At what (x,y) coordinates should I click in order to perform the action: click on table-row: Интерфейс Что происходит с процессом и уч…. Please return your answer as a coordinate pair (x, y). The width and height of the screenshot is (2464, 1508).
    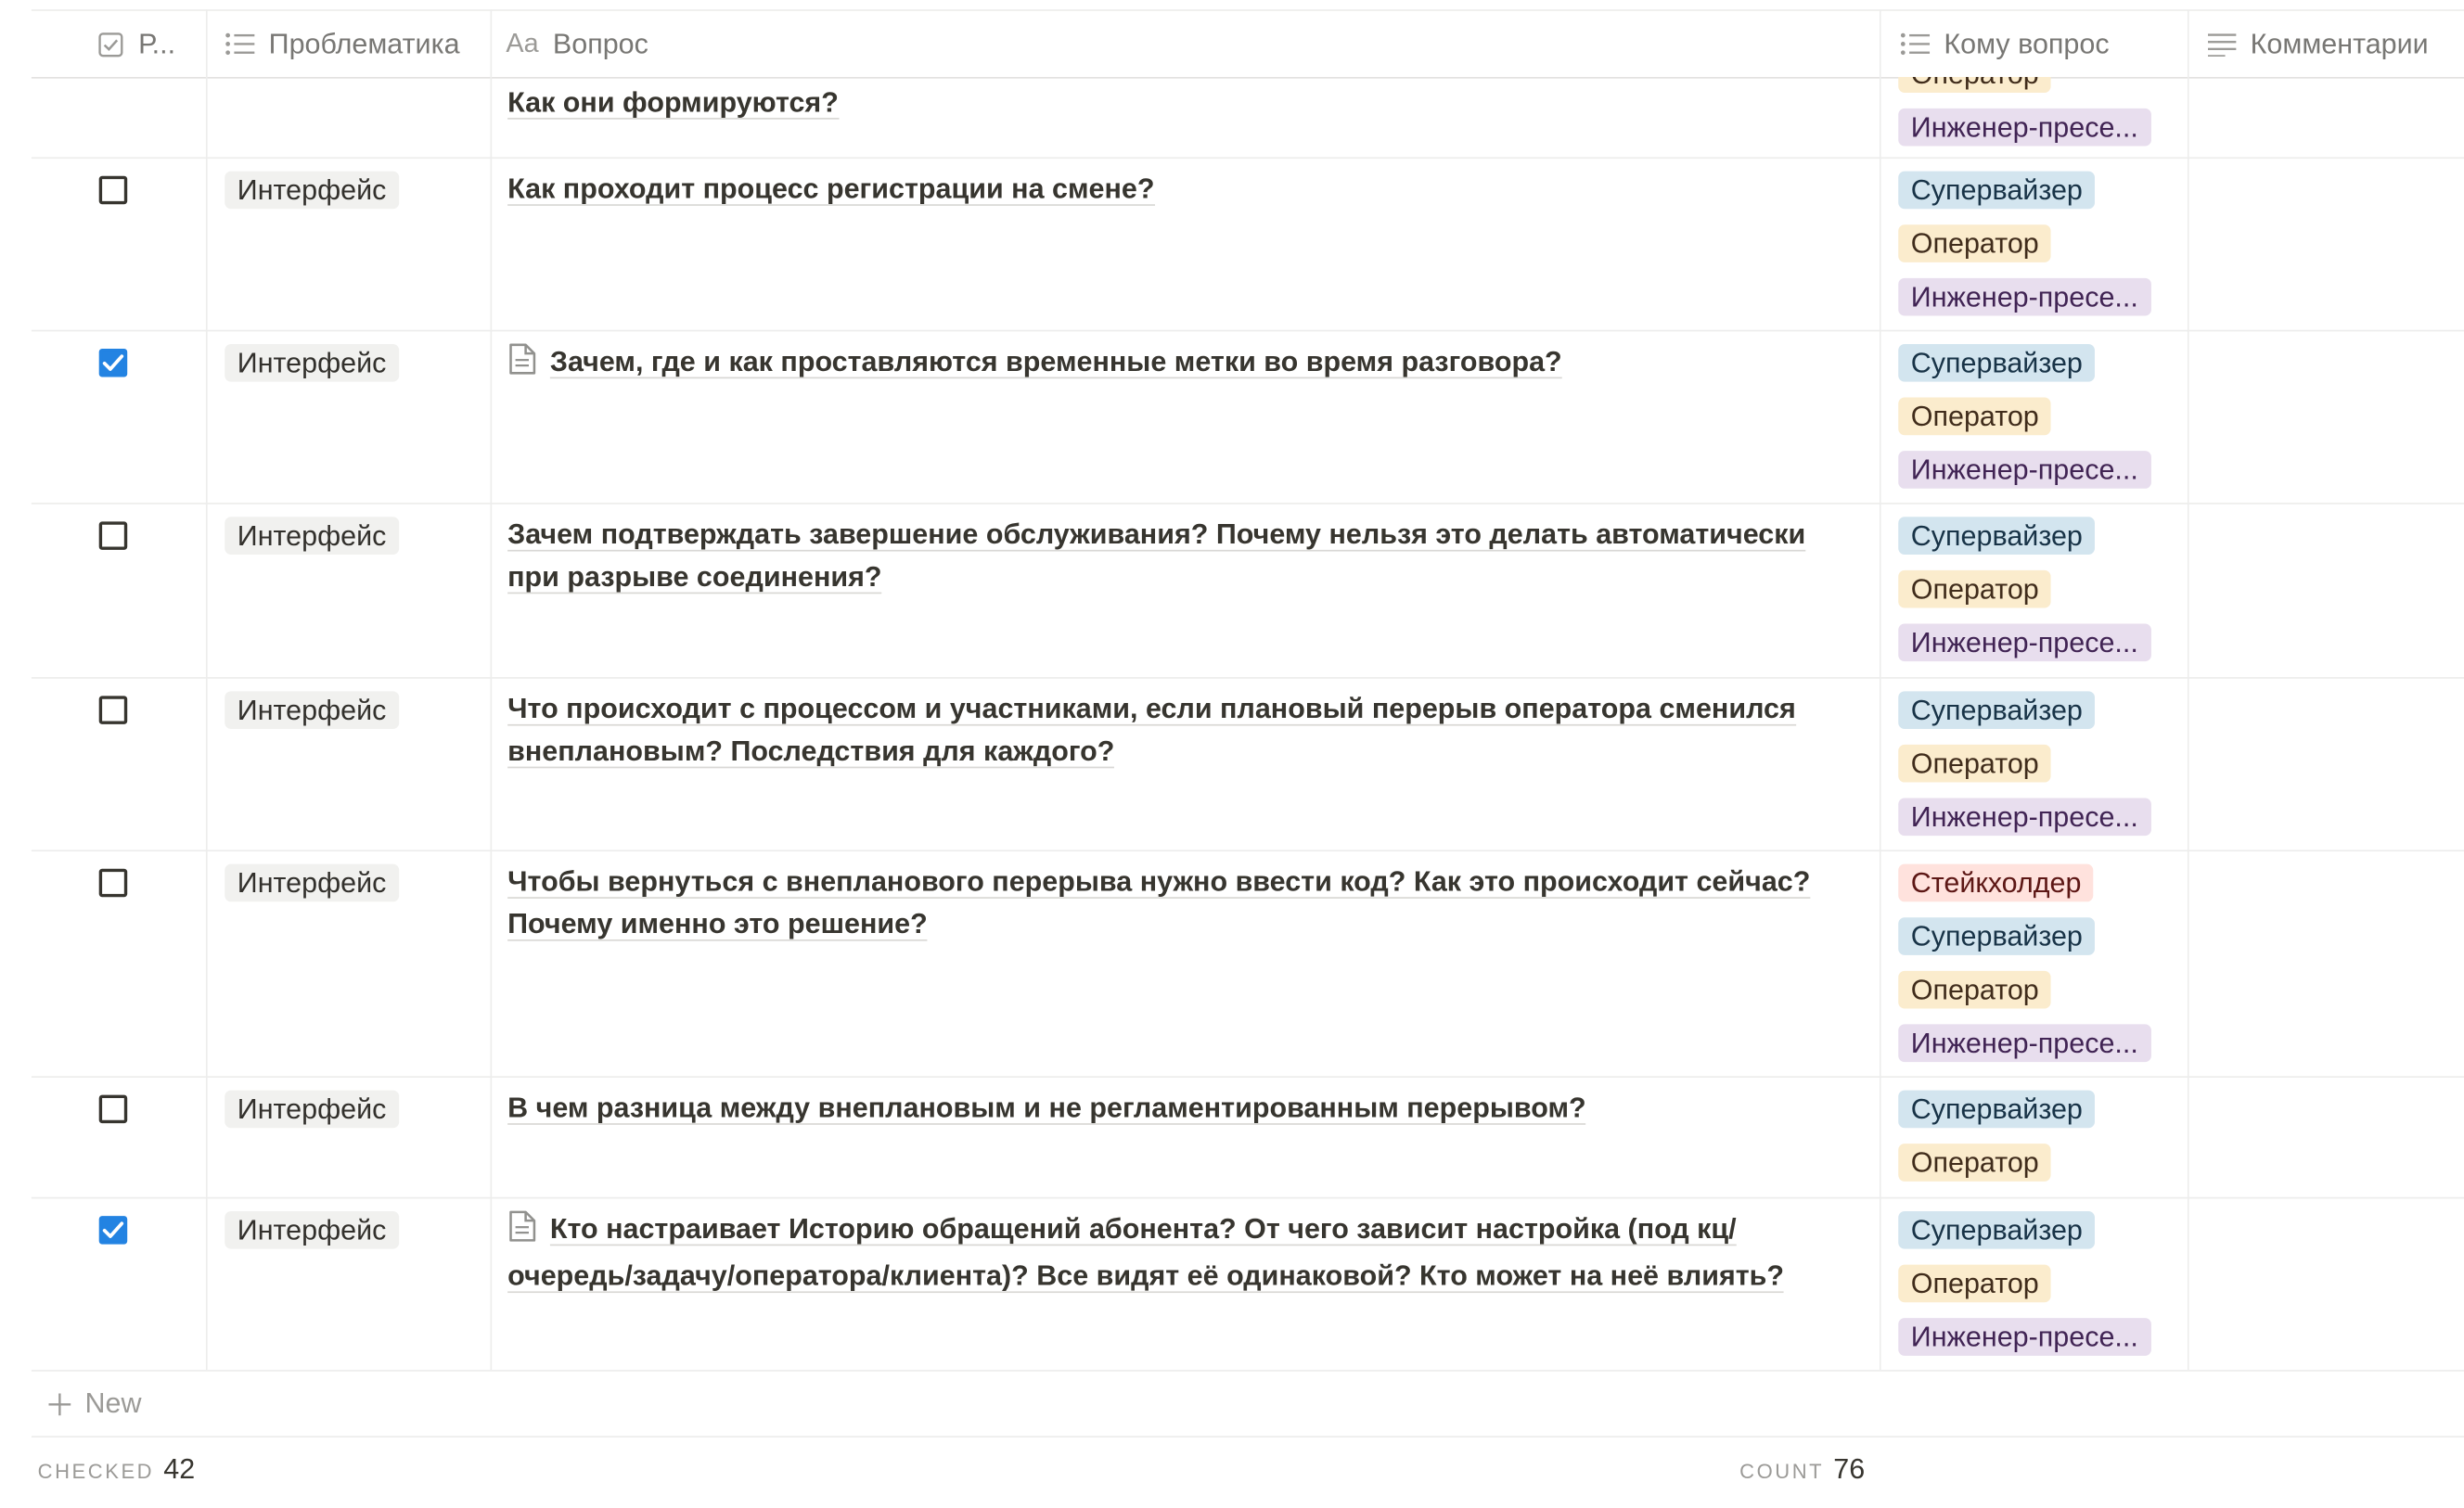
    Looking at the image, I should click on (1247, 764).